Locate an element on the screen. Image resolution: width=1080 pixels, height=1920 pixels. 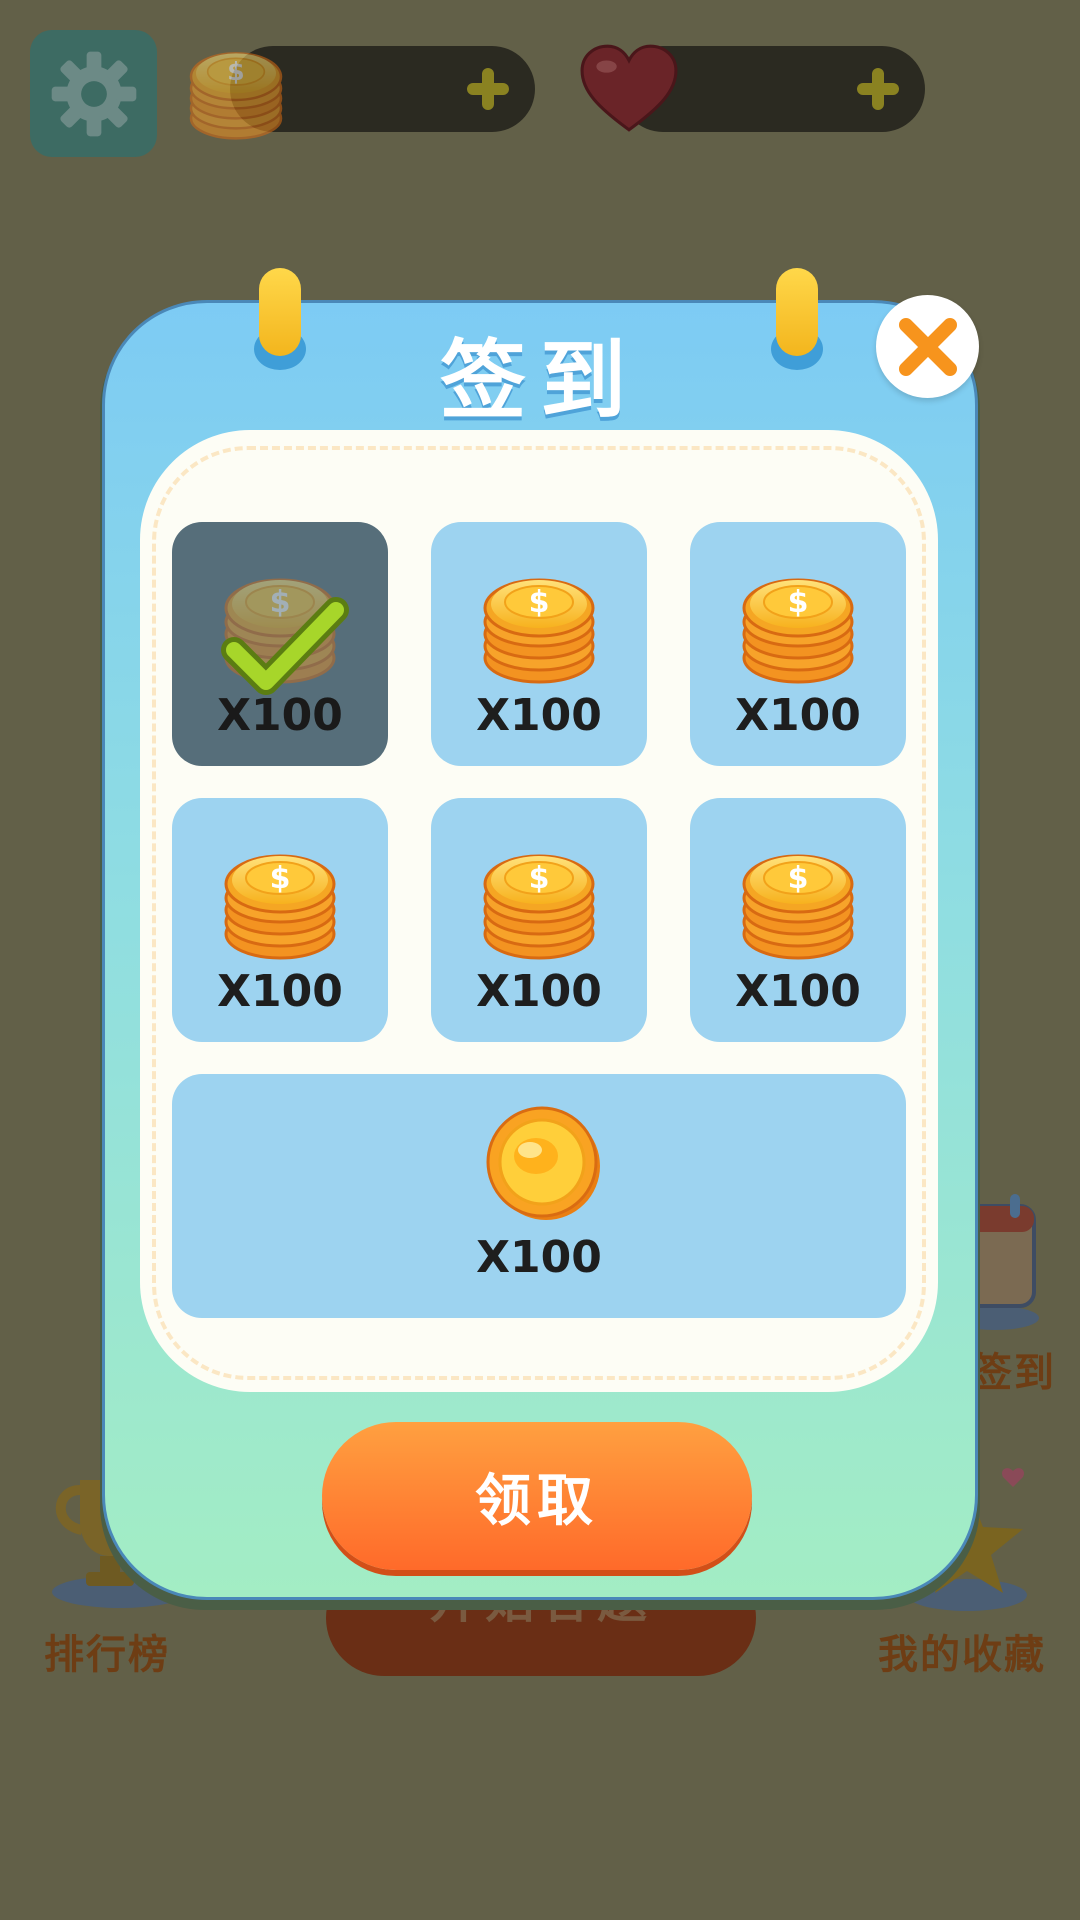
day-tile-4: X100 is located at coordinates (280, 920).